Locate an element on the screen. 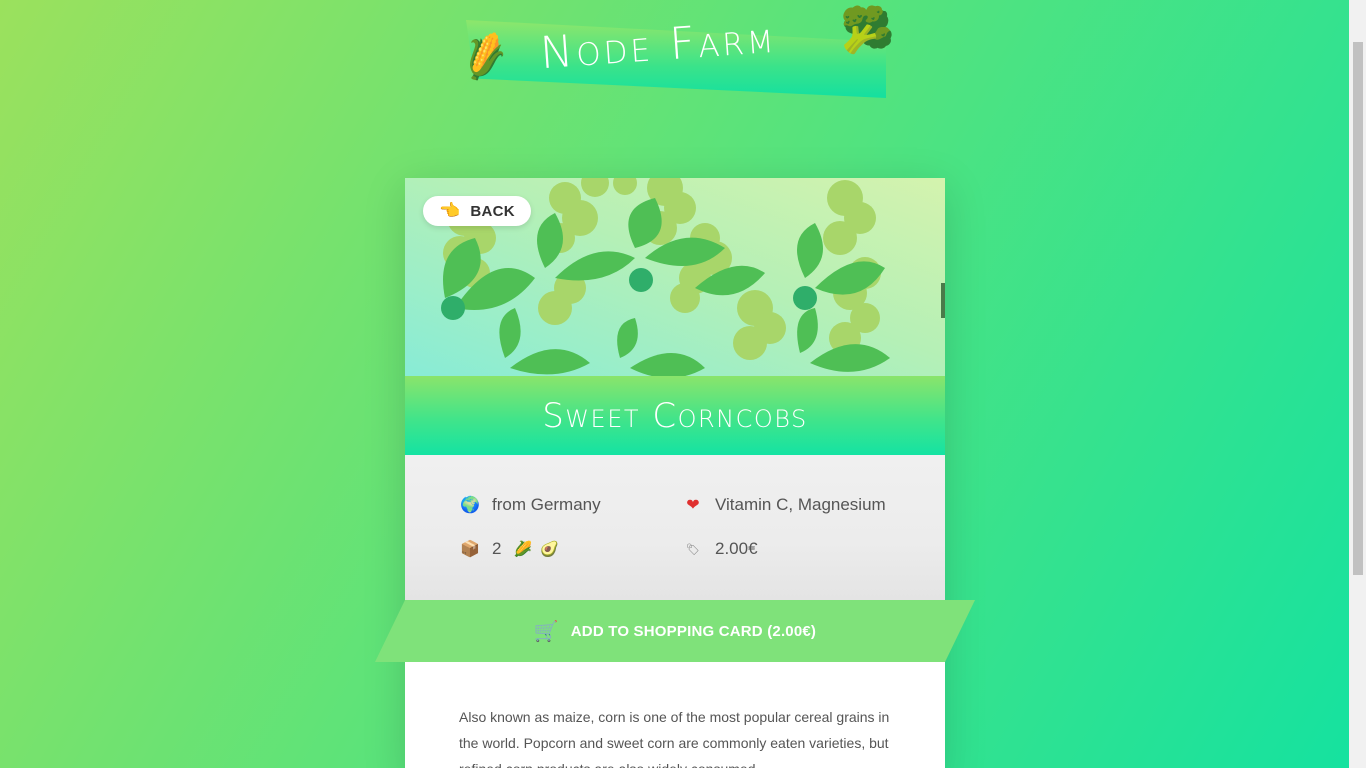 This screenshot has height=768, width=1366. back-button: 👈 BACK is located at coordinates (477, 211).